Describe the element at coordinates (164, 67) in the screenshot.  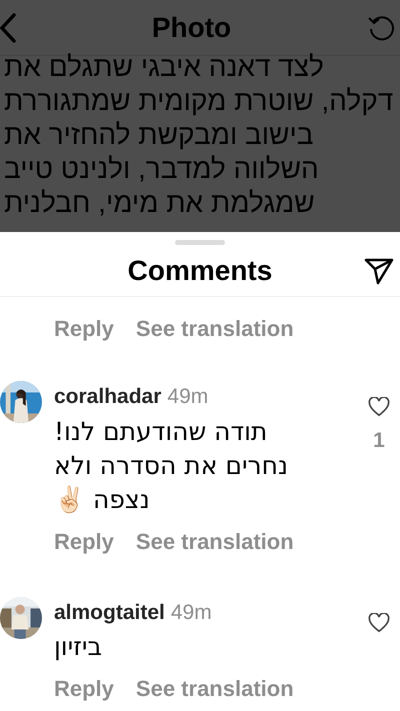
I see `caption-line: לצד דאנה איבגי שתגלם את` at that location.